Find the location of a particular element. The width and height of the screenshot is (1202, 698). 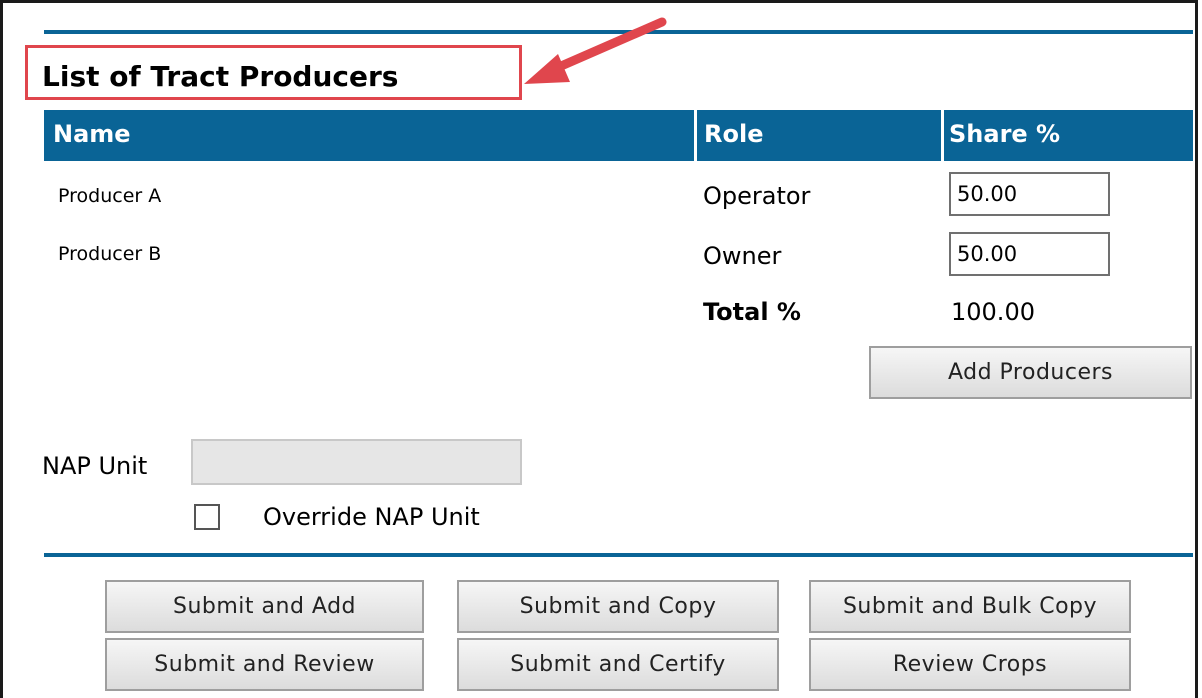

column-header-share: Share % is located at coordinates (1005, 134).